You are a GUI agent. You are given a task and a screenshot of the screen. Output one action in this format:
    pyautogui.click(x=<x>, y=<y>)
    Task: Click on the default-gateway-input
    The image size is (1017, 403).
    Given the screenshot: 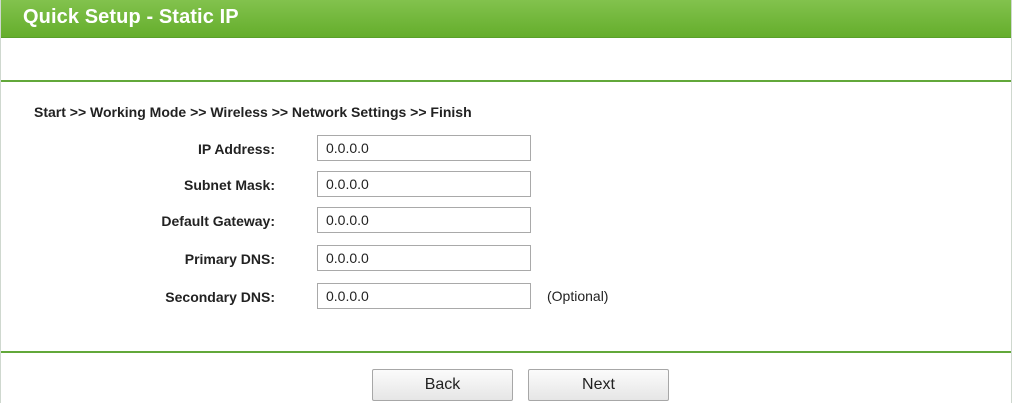 What is the action you would take?
    pyautogui.click(x=424, y=220)
    